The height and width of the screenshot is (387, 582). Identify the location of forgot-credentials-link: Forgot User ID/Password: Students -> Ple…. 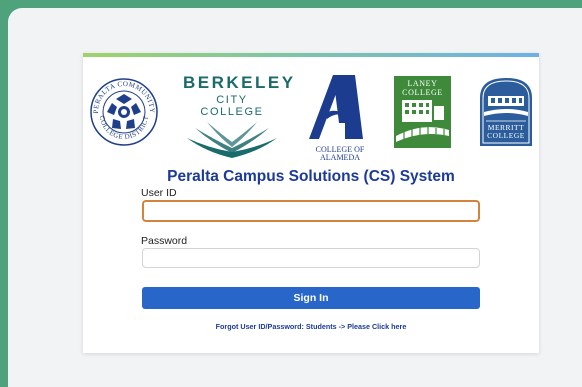
(311, 326).